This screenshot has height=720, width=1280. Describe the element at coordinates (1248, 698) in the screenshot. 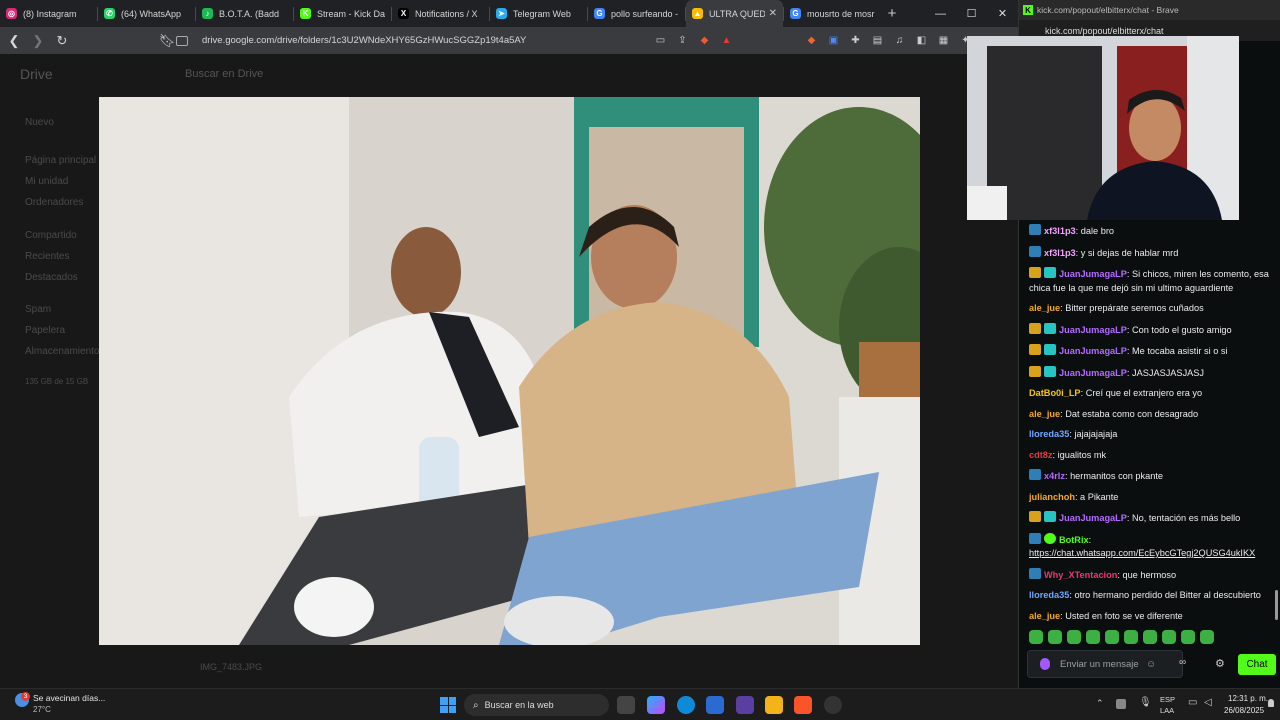

I see `clock-time: 12:31 p. m.` at that location.